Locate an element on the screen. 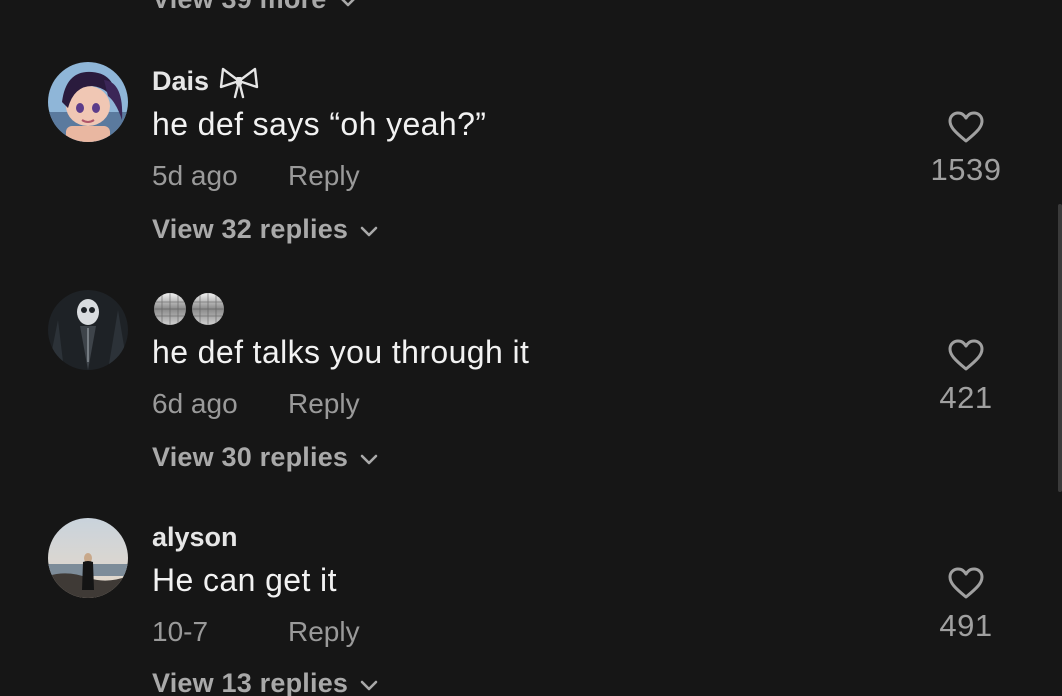 The image size is (1062, 696). comment-username: alyson is located at coordinates (195, 537).